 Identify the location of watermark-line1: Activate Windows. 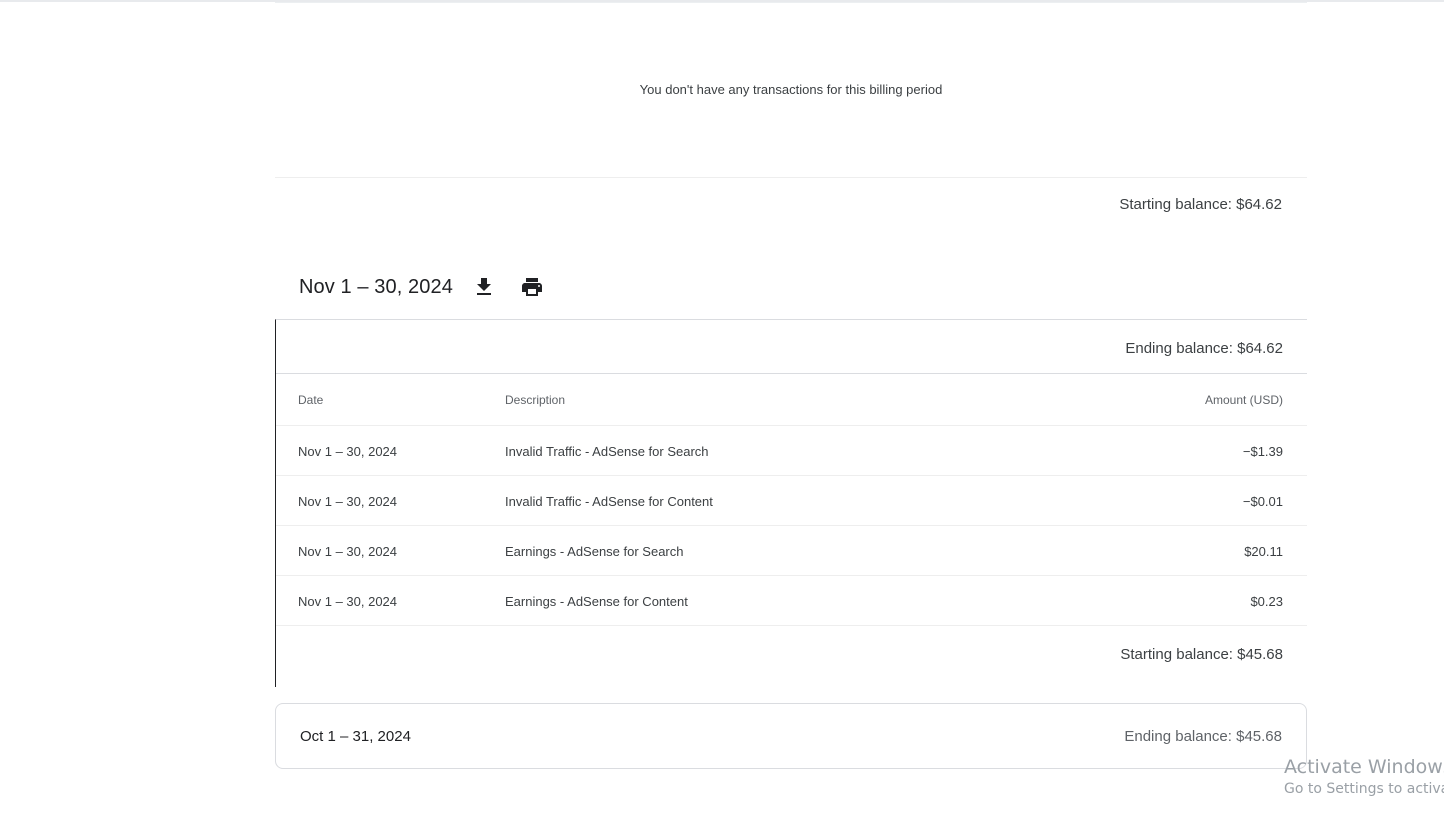
(1364, 767).